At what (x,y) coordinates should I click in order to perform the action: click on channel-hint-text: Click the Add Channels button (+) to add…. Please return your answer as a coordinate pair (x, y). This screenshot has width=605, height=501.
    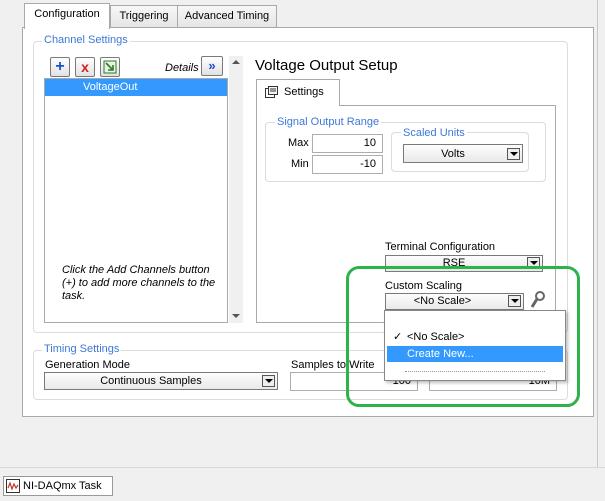
    Looking at the image, I should click on (139, 283).